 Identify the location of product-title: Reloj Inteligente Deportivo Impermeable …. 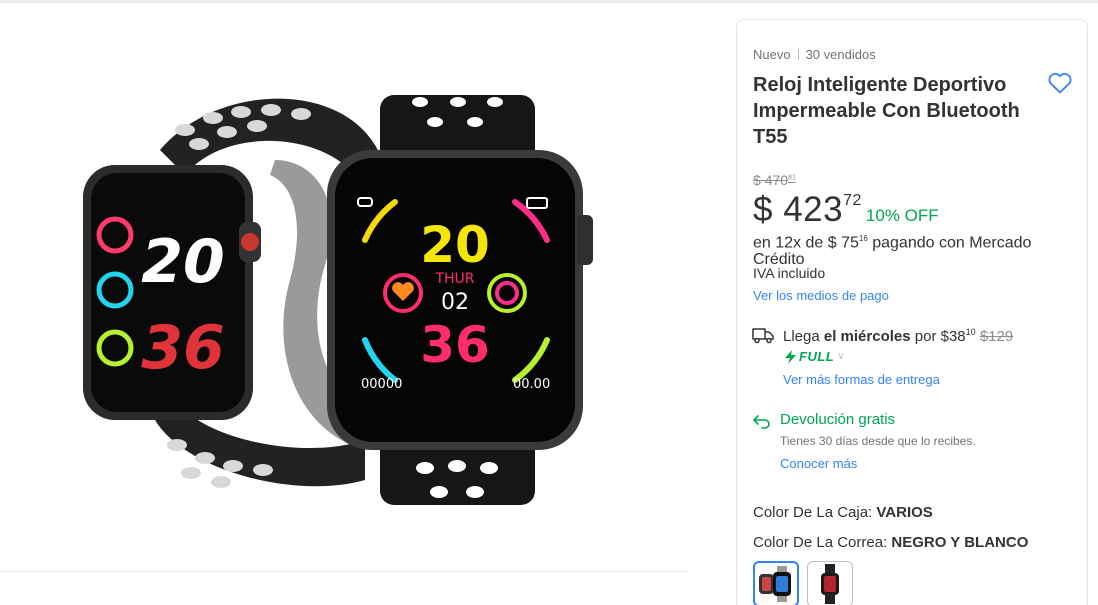
(886, 111).